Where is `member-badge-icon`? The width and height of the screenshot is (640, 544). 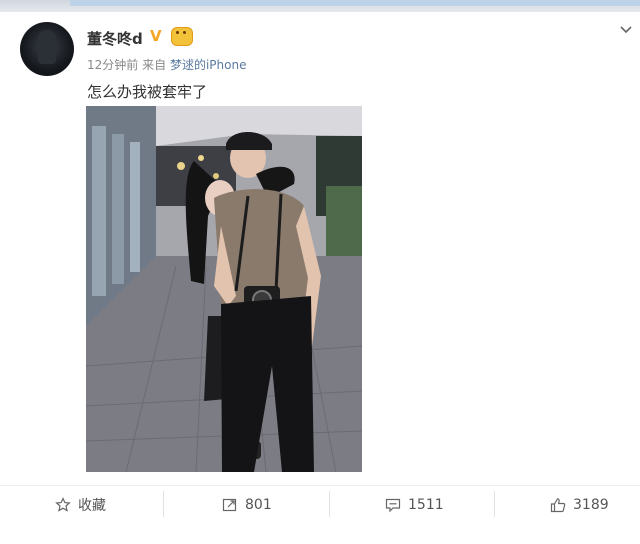
member-badge-icon is located at coordinates (182, 36).